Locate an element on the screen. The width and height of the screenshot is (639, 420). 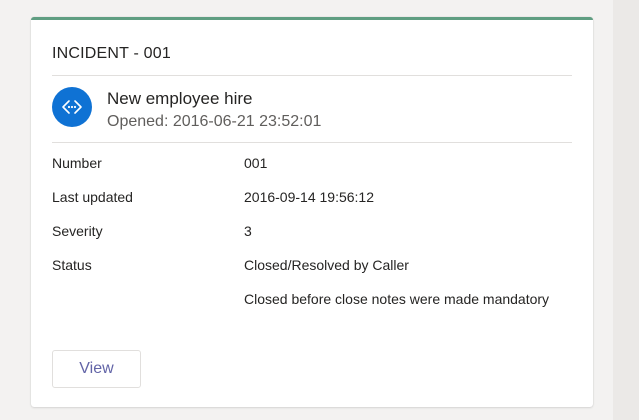
fact-value: 3 is located at coordinates (248, 231).